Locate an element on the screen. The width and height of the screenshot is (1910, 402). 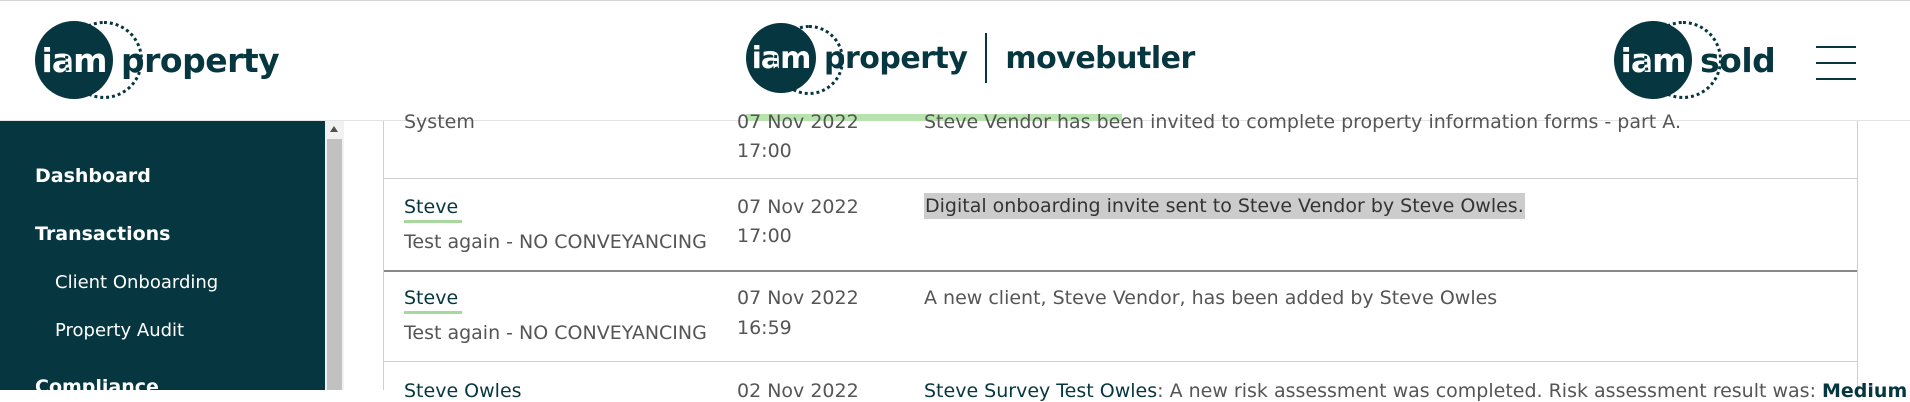
iam-property-movebutler-logo: iam property movebutler is located at coordinates (970, 59).